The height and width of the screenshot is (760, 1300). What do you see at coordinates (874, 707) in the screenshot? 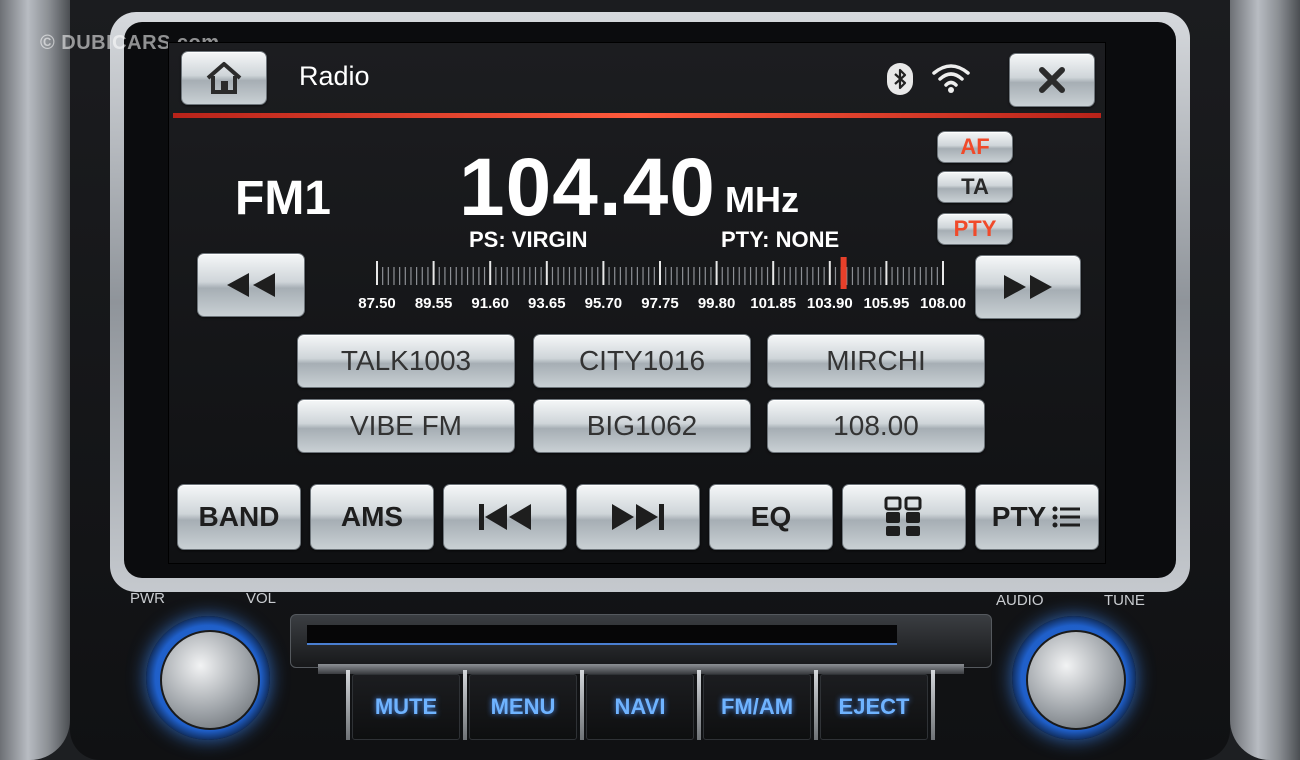
I see `eject-button: EJECT` at bounding box center [874, 707].